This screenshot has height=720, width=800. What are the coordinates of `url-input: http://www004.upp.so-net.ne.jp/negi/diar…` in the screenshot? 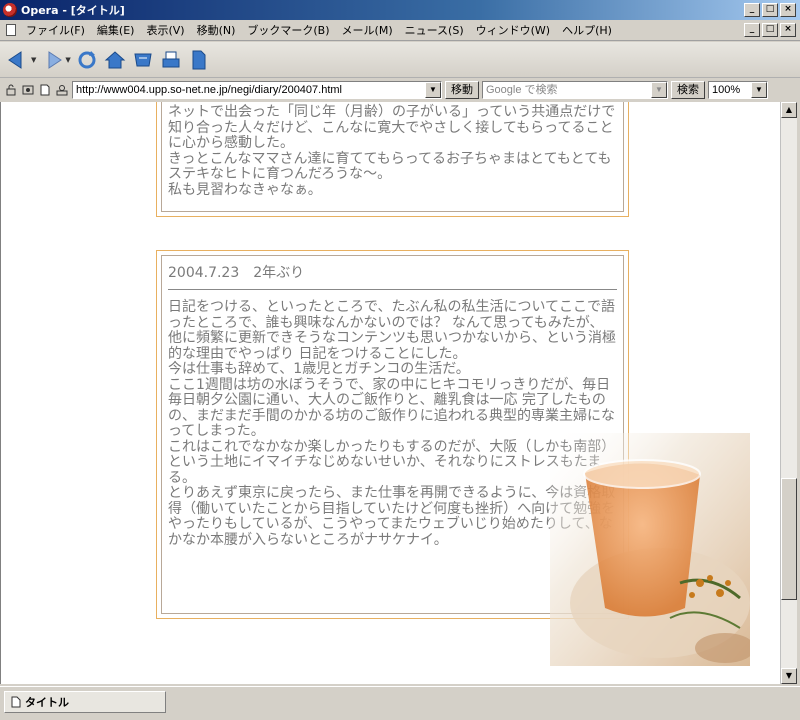 It's located at (257, 90).